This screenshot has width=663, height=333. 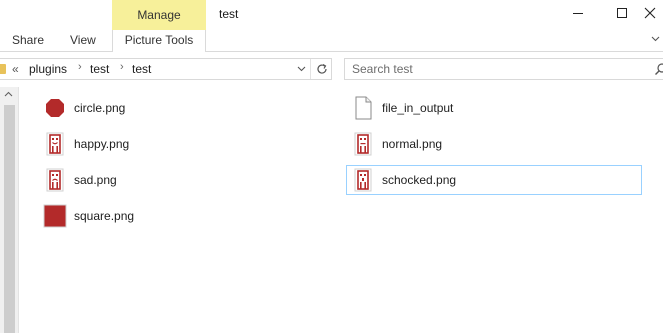 I want to click on window-title: test, so click(x=229, y=14).